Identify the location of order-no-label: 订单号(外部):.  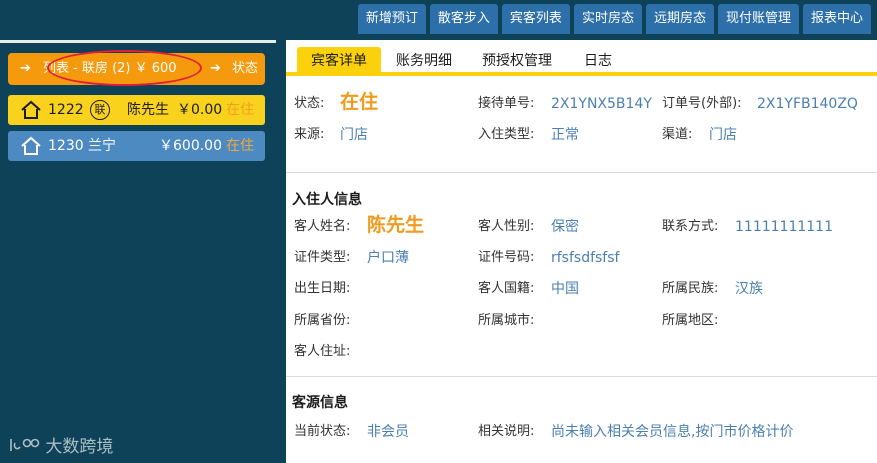
(702, 103).